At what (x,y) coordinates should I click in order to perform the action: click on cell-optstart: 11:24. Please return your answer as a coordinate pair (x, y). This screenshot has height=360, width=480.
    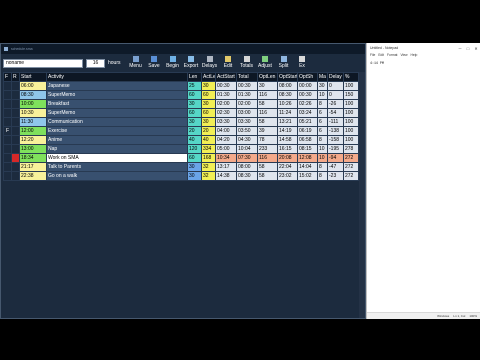
    Looking at the image, I should click on (287, 113).